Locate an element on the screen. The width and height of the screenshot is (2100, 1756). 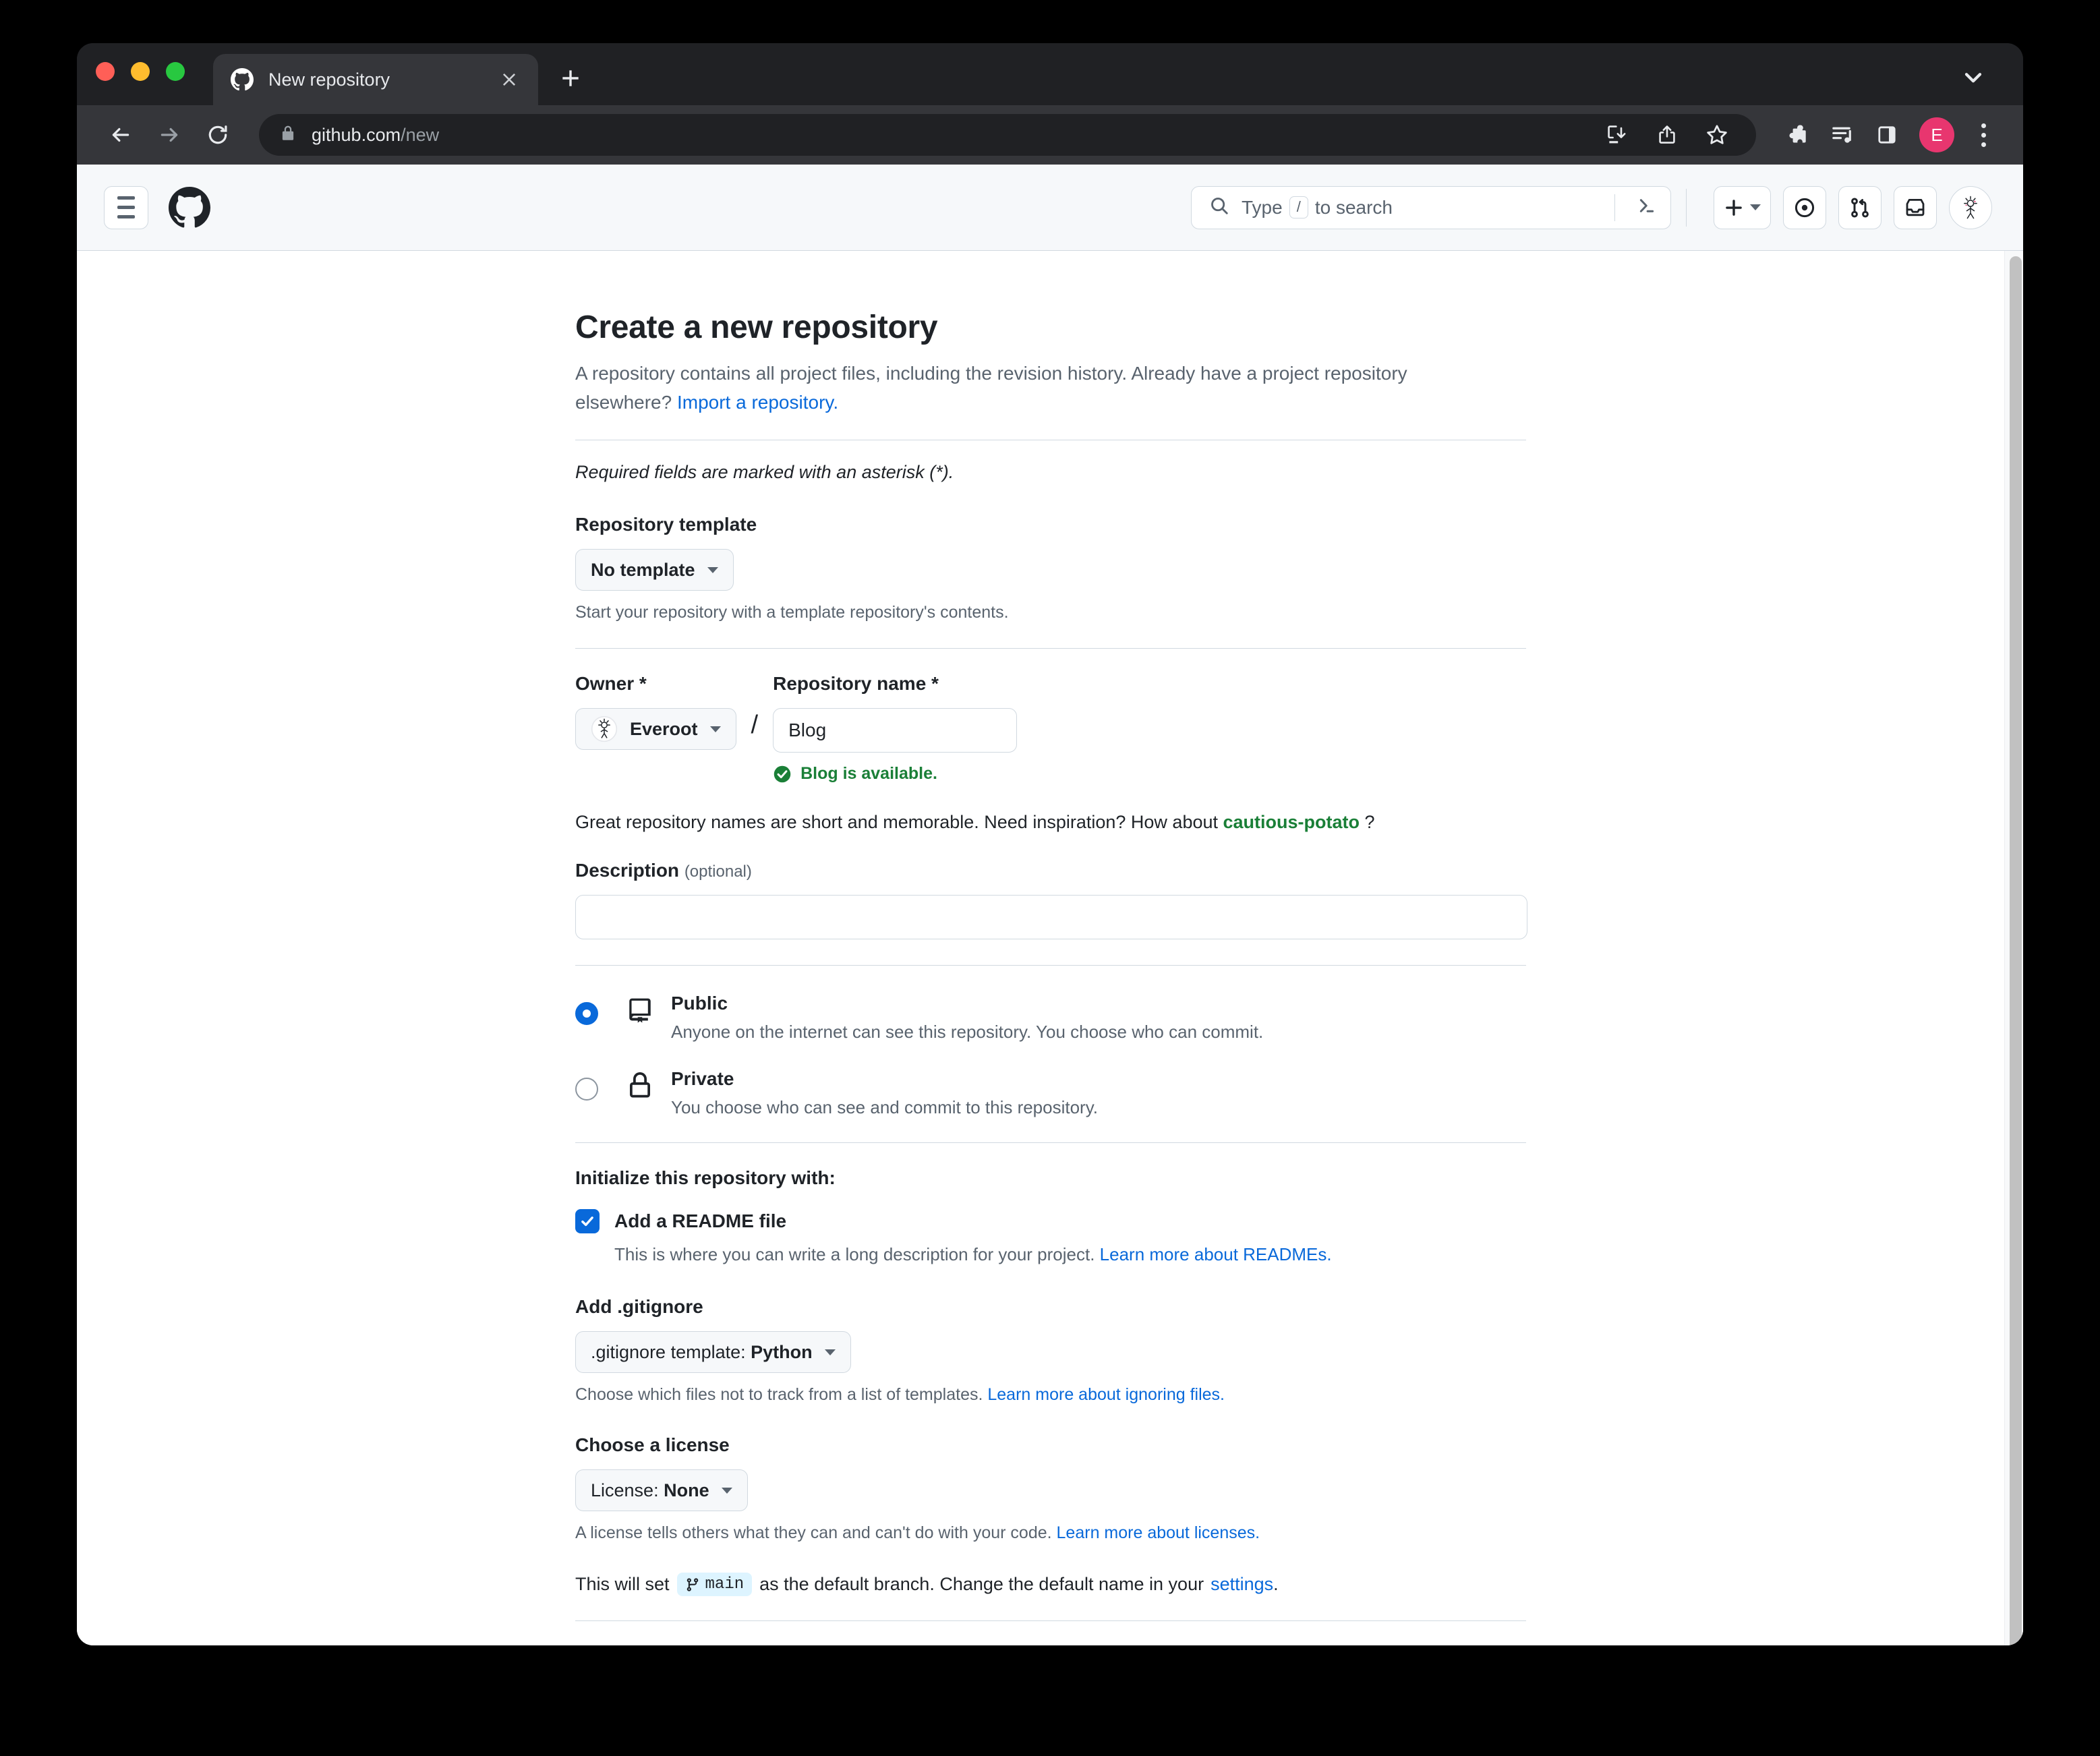
star-icon is located at coordinates (1717, 135).